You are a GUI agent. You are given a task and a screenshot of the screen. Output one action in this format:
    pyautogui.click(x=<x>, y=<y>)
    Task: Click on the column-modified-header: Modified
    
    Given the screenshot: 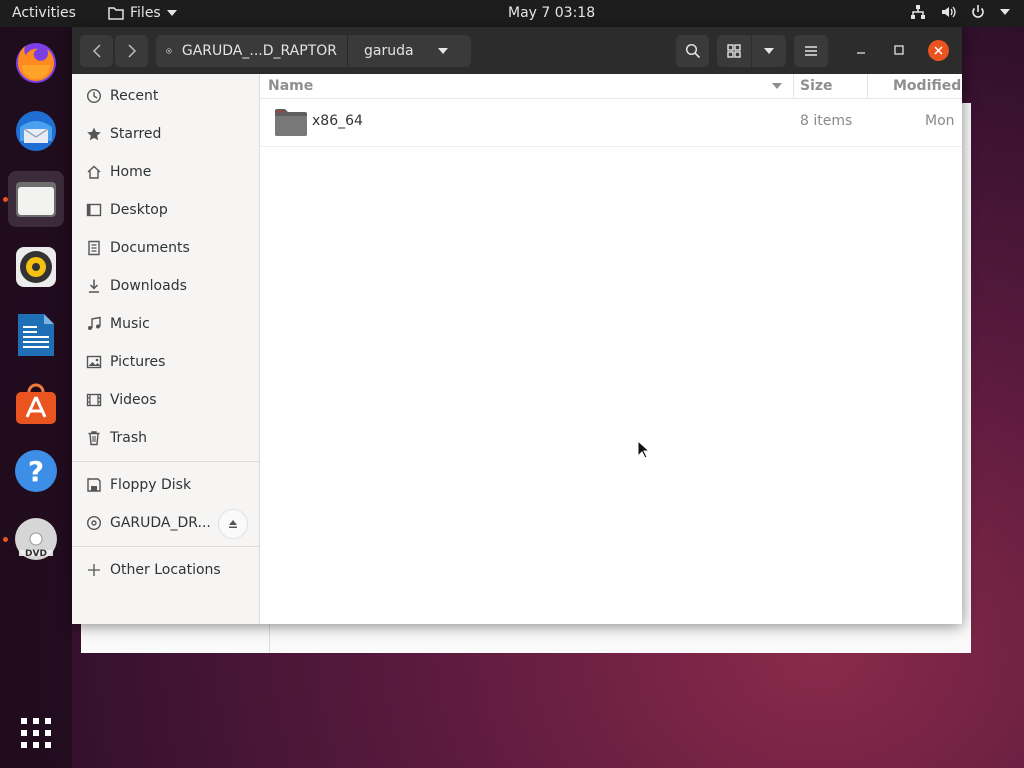 What is the action you would take?
    pyautogui.click(x=927, y=86)
    